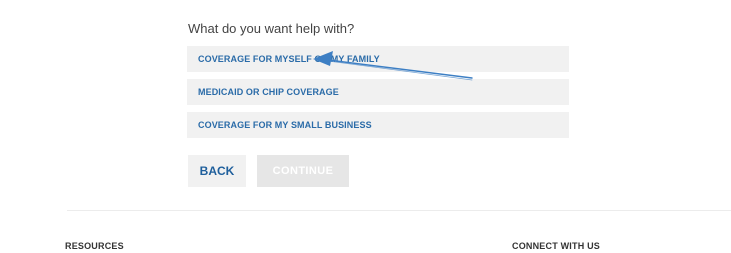  I want to click on option-small-business: COVERAGE FOR MY SMALL BUSINESS, so click(378, 125).